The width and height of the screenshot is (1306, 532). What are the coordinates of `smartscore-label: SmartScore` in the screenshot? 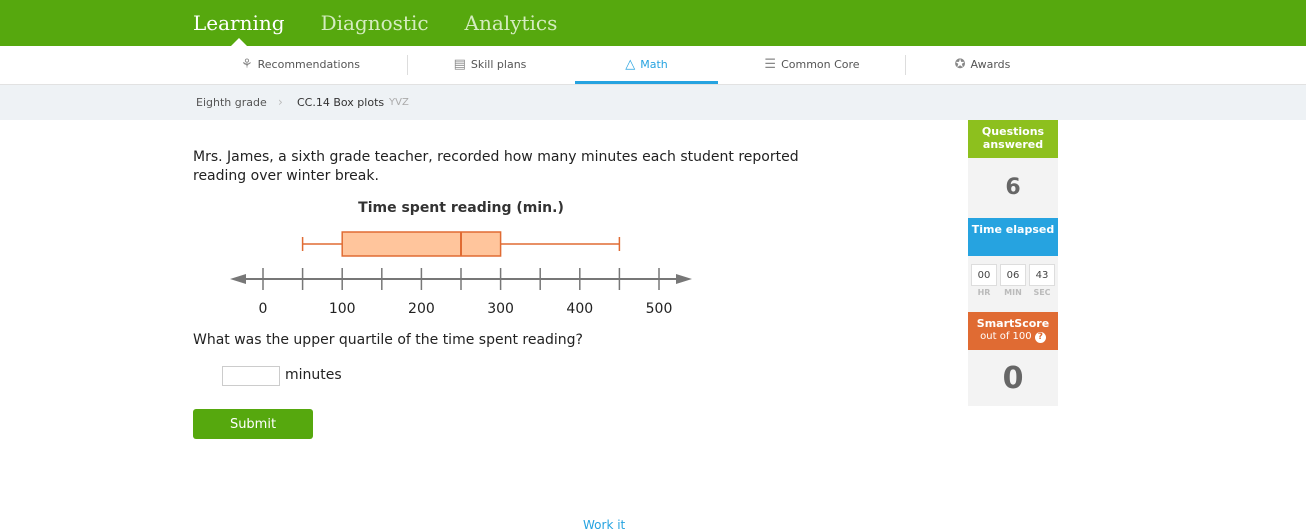 It's located at (1013, 323).